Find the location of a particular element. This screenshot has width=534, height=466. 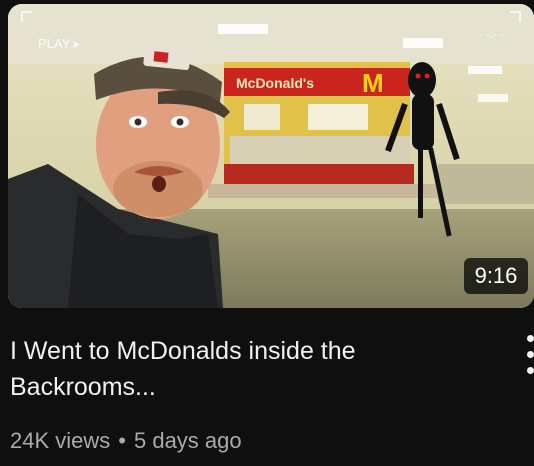

mcdonalds-sign: McDonald's is located at coordinates (275, 83).